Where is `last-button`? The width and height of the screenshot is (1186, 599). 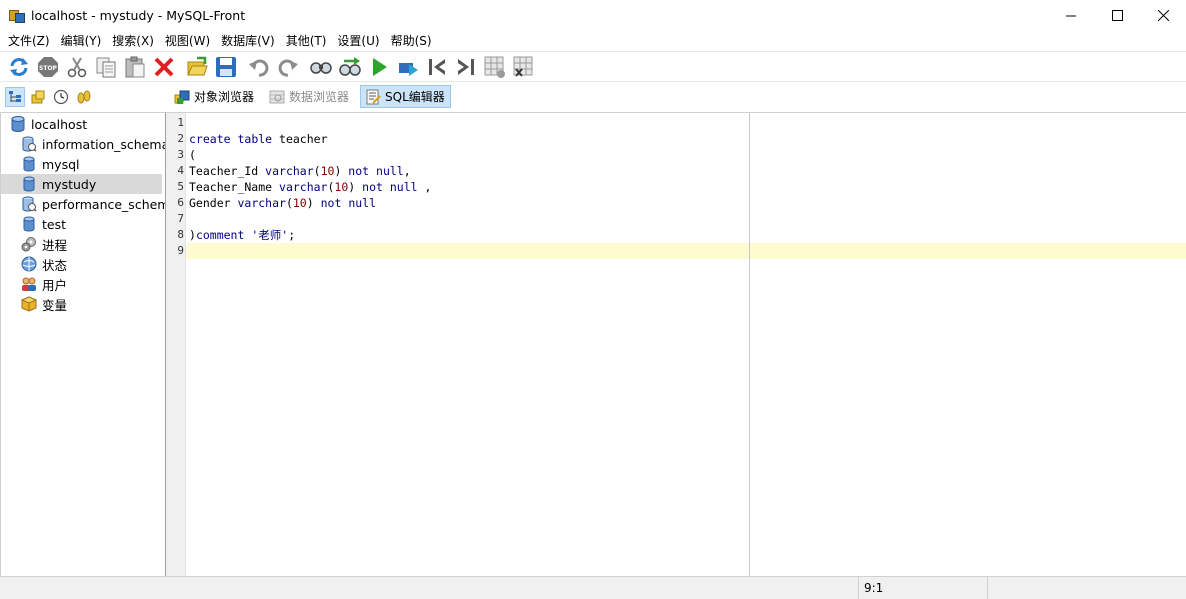 last-button is located at coordinates (466, 67).